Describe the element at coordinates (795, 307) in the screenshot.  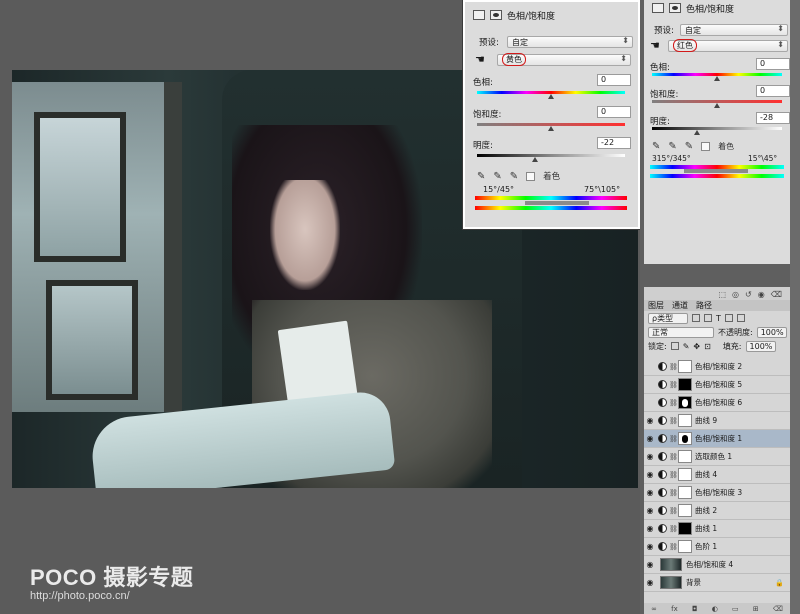
I see `panel-scrollbar` at that location.